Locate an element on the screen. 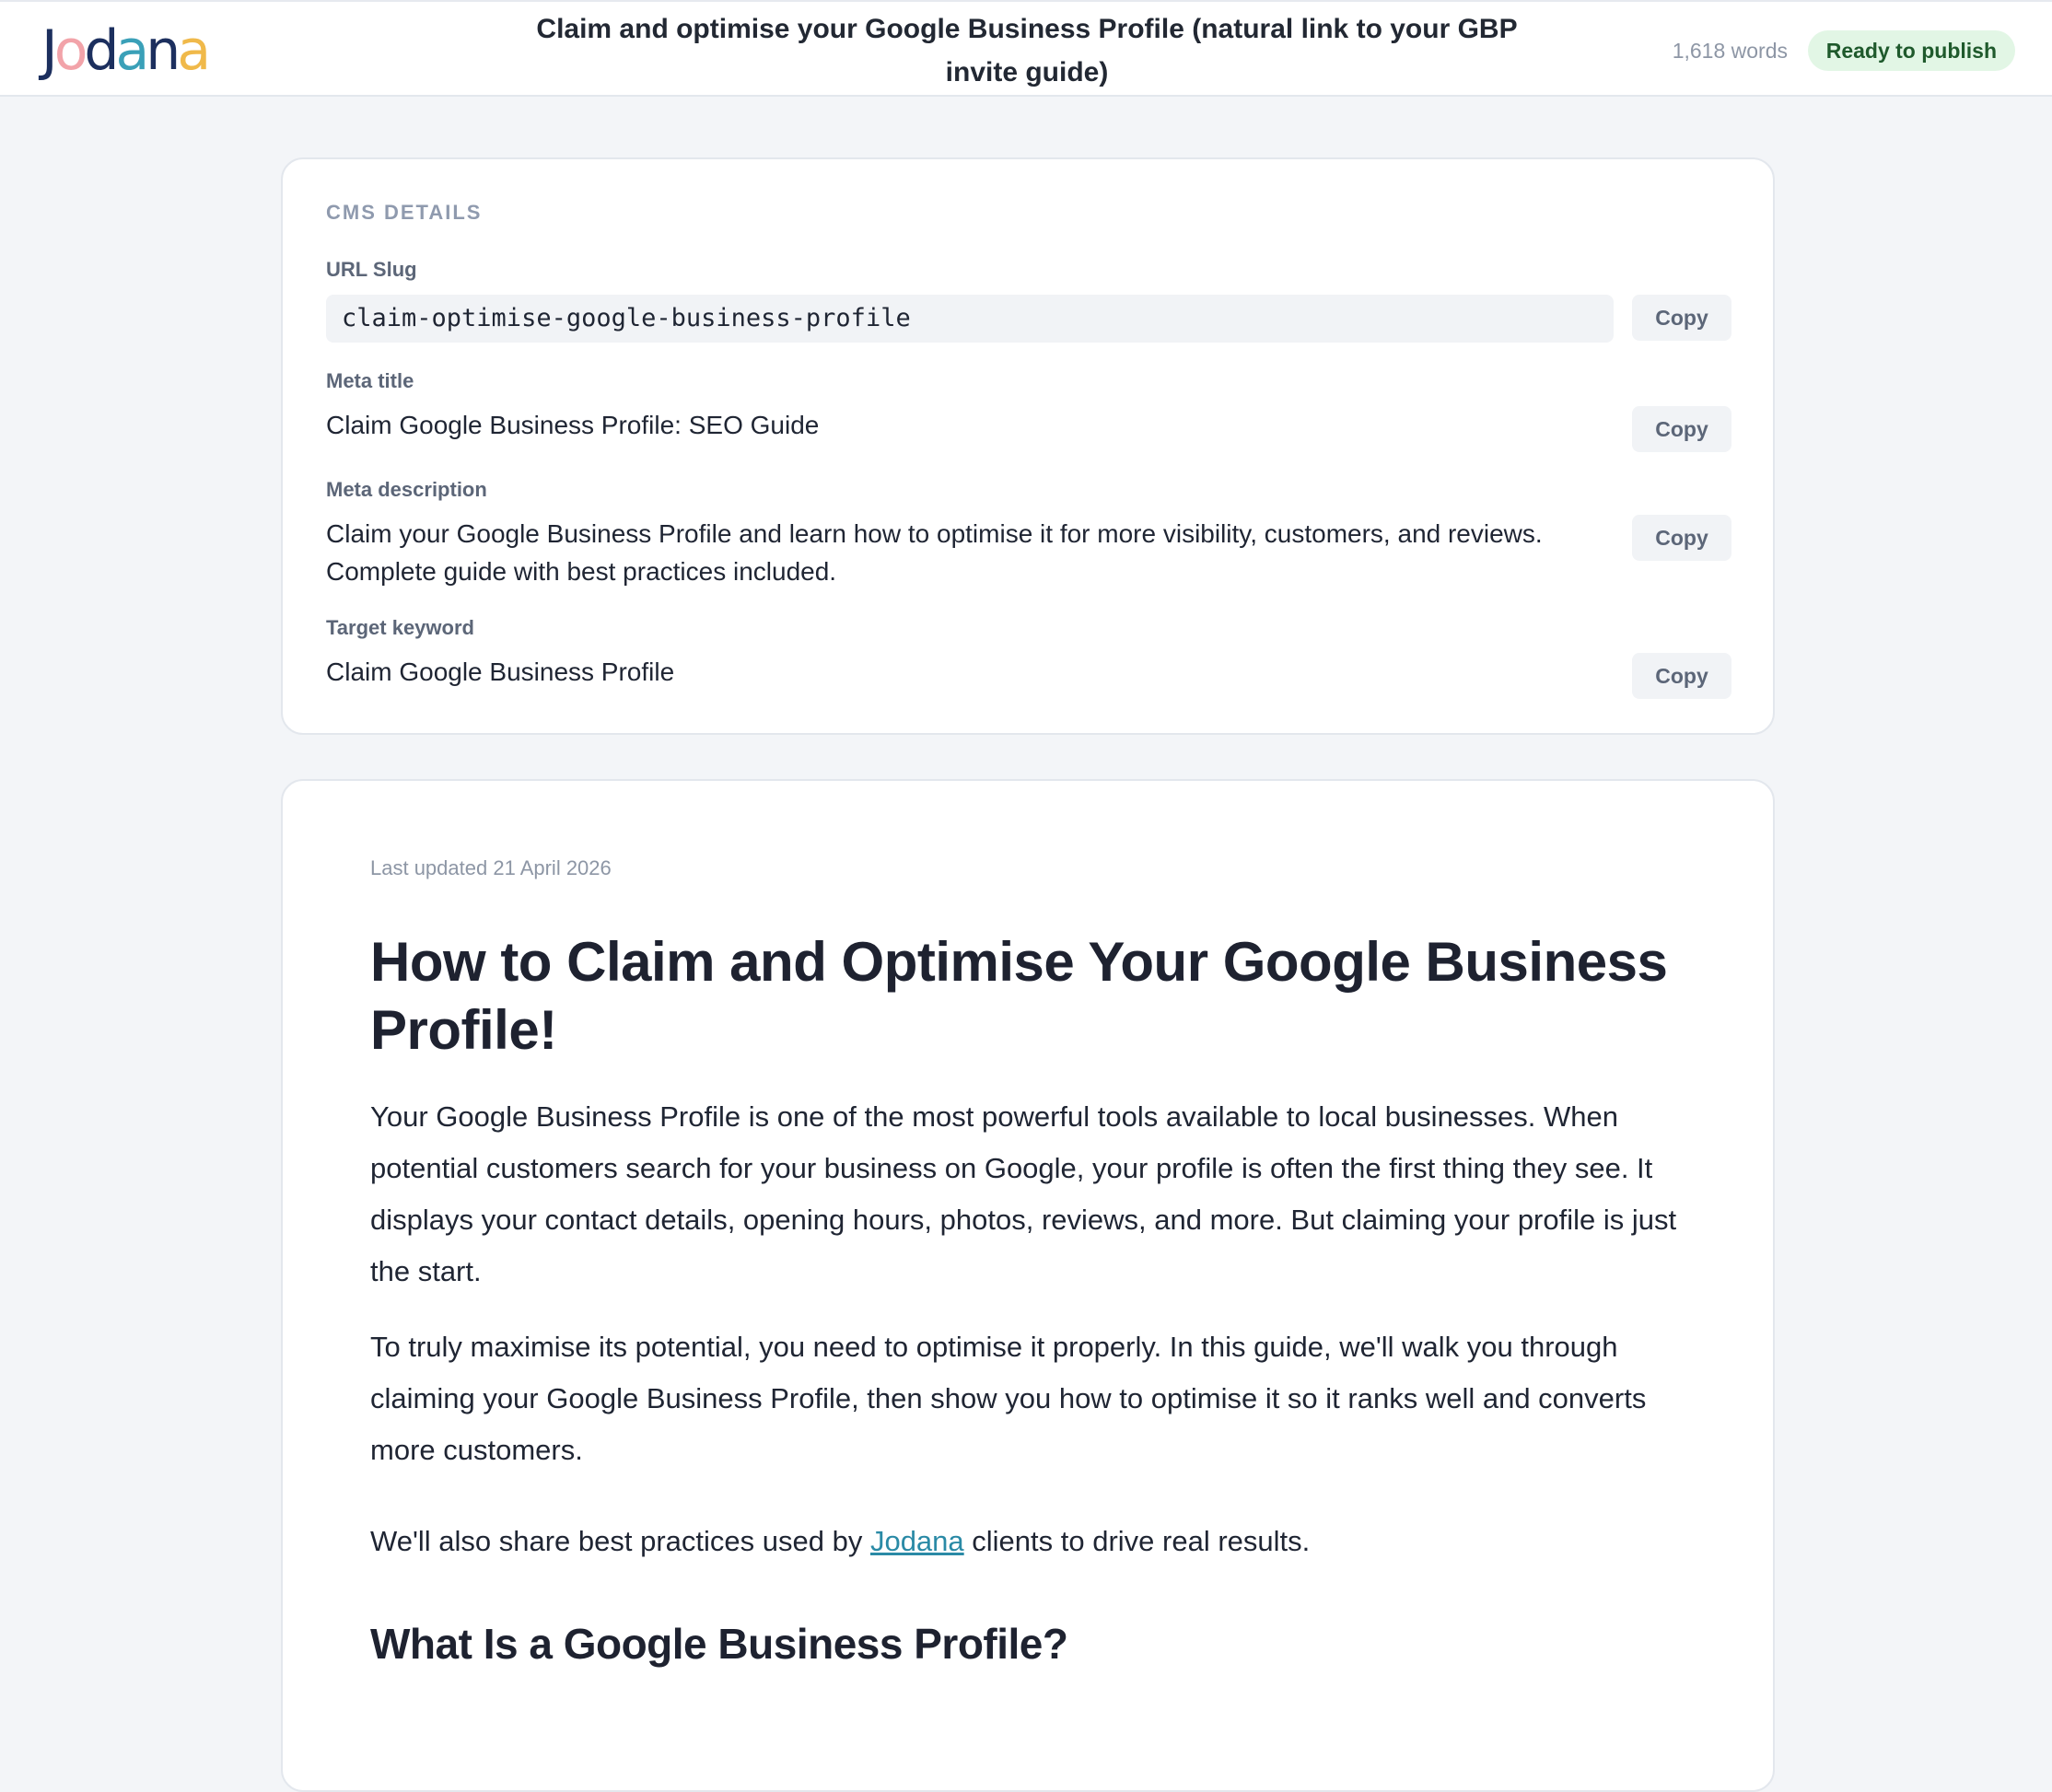 The image size is (2052, 1792). meta-title-value: Claim Google Business Profile: SEO Guide is located at coordinates (573, 425).